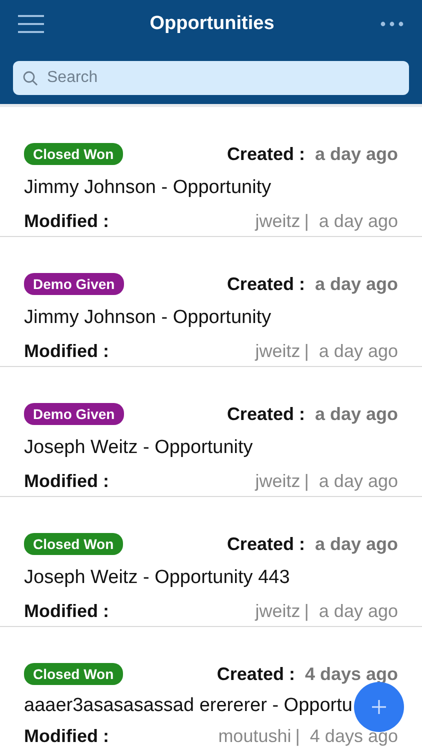 This screenshot has width=422, height=750. Describe the element at coordinates (188, 706) in the screenshot. I see `opportunity-name: aaaer3asasasassad erererer - Opportu` at that location.